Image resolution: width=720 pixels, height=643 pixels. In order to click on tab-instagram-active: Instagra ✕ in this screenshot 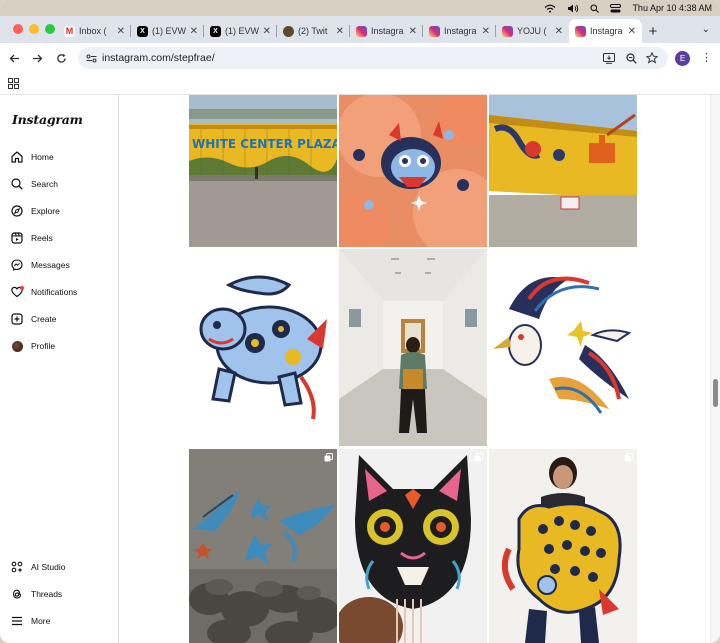, I will do `click(605, 31)`.